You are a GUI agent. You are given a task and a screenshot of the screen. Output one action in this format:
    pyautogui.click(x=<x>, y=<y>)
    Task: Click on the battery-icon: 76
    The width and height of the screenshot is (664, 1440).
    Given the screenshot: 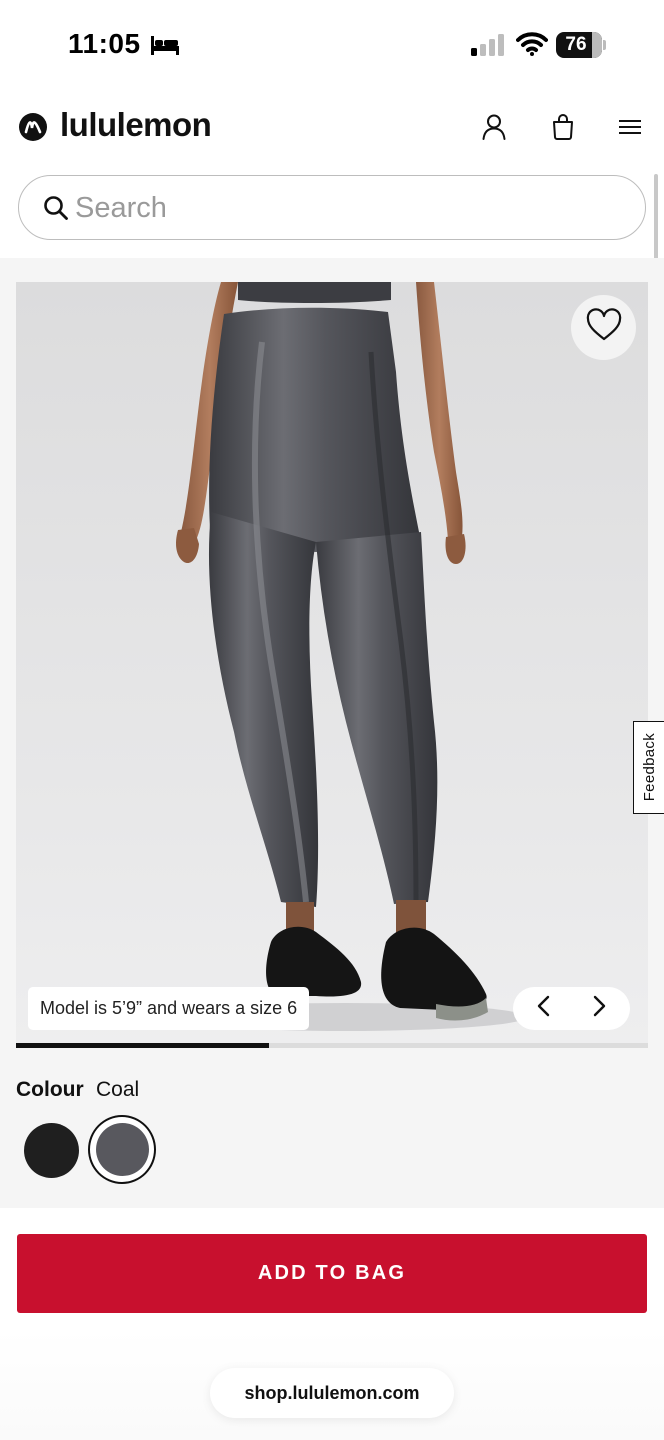 What is the action you would take?
    pyautogui.click(x=581, y=45)
    